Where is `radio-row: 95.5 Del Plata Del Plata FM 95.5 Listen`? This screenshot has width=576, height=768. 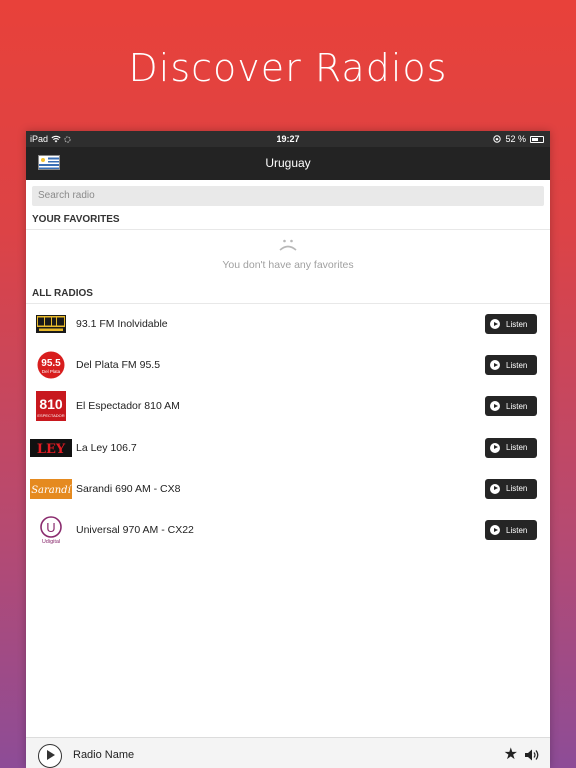 radio-row: 95.5 Del Plata Del Plata FM 95.5 Listen is located at coordinates (288, 365).